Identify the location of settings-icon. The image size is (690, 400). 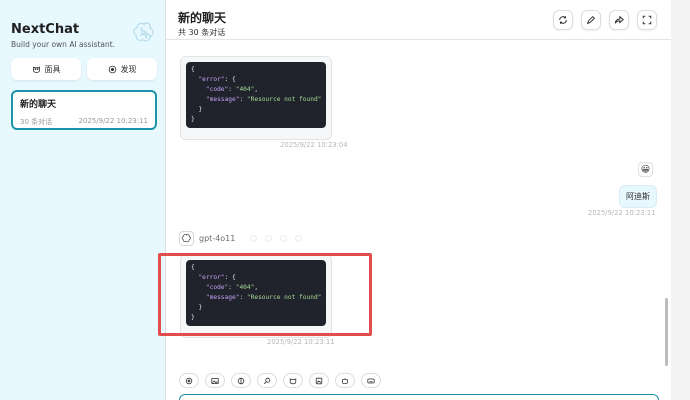
(189, 380).